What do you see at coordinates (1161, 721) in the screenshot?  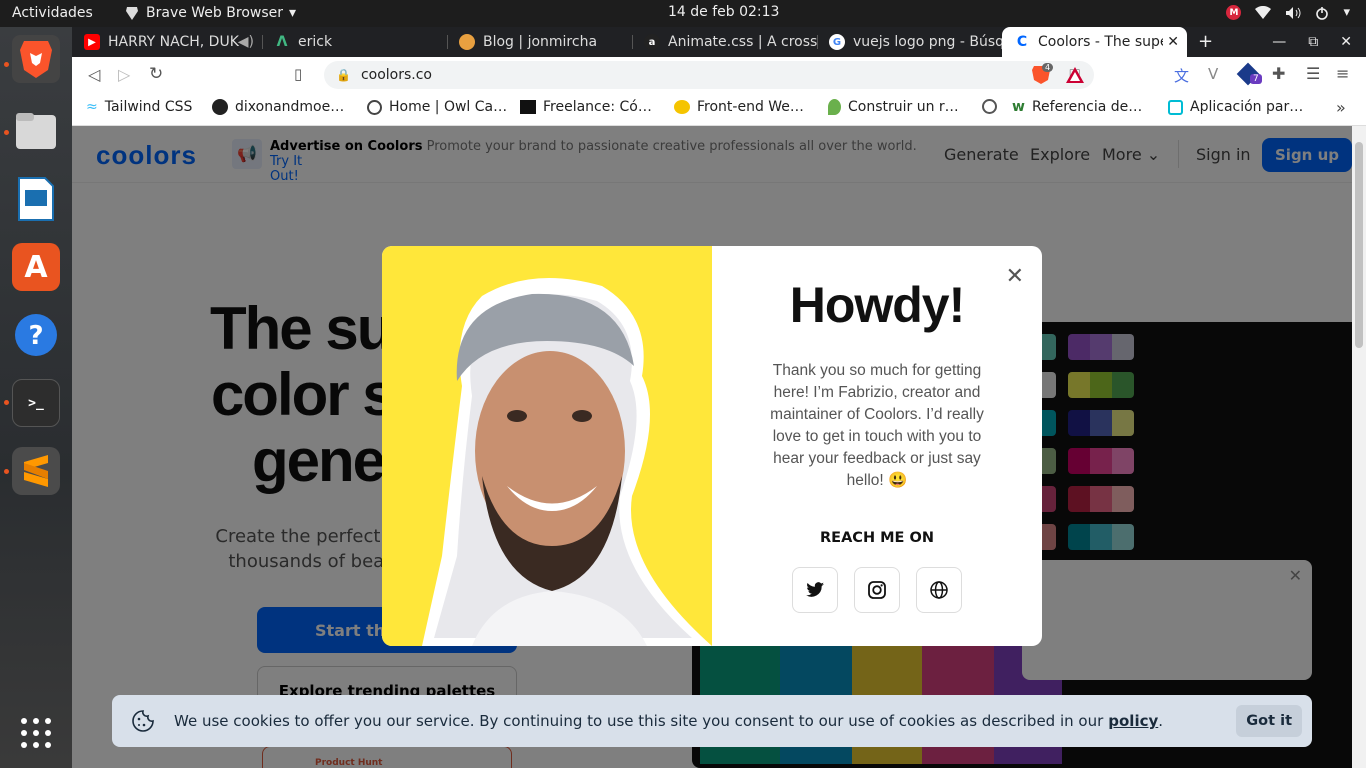 I see `cookie-period: .` at bounding box center [1161, 721].